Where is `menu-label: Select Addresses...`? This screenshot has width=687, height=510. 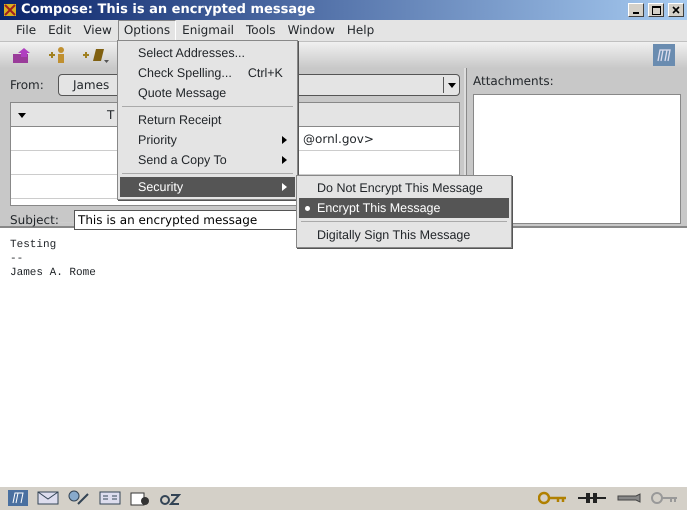
menu-label: Select Addresses... is located at coordinates (192, 53).